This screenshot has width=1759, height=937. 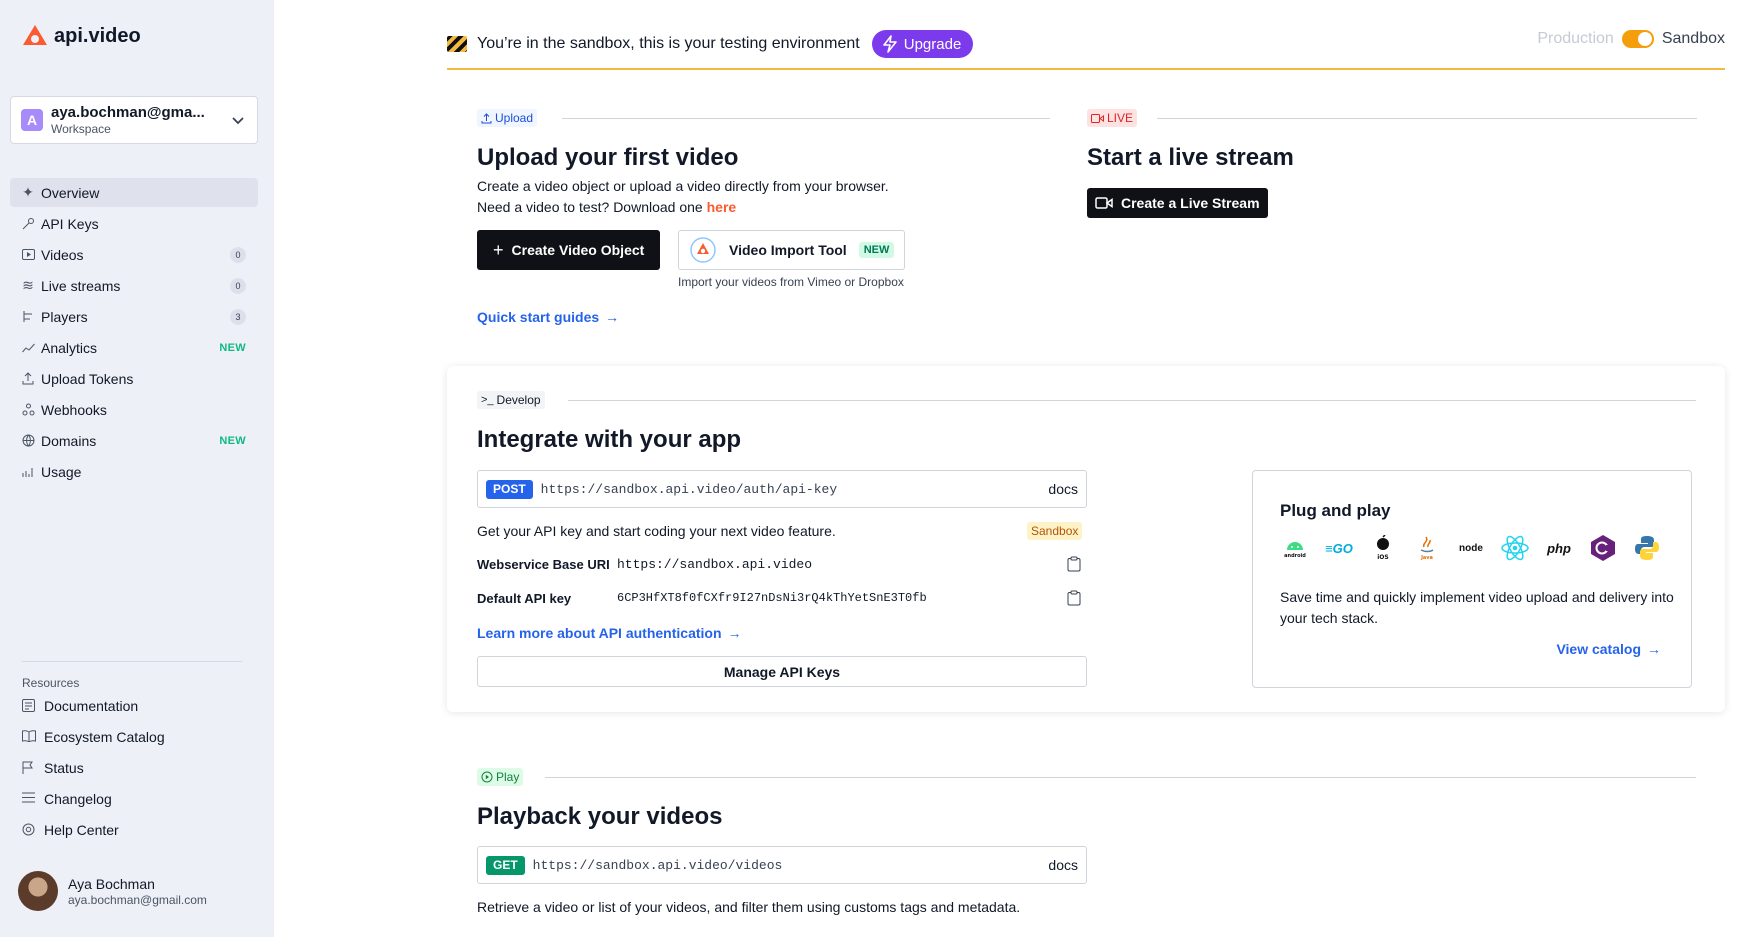 What do you see at coordinates (1637, 39) in the screenshot?
I see `environment-switch` at bounding box center [1637, 39].